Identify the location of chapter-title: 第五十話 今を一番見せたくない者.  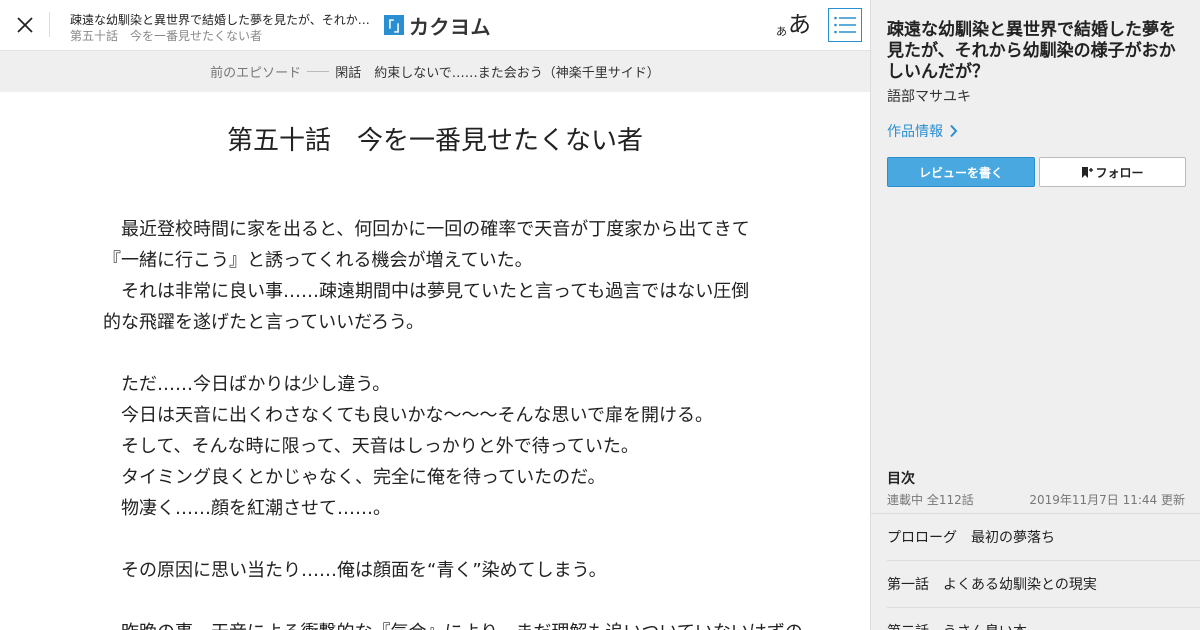
(434, 141).